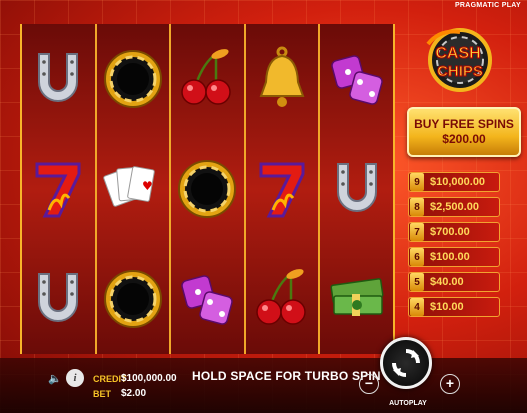 This screenshot has width=527, height=413. Describe the element at coordinates (417, 307) in the screenshot. I see `paytable-count: 4` at that location.